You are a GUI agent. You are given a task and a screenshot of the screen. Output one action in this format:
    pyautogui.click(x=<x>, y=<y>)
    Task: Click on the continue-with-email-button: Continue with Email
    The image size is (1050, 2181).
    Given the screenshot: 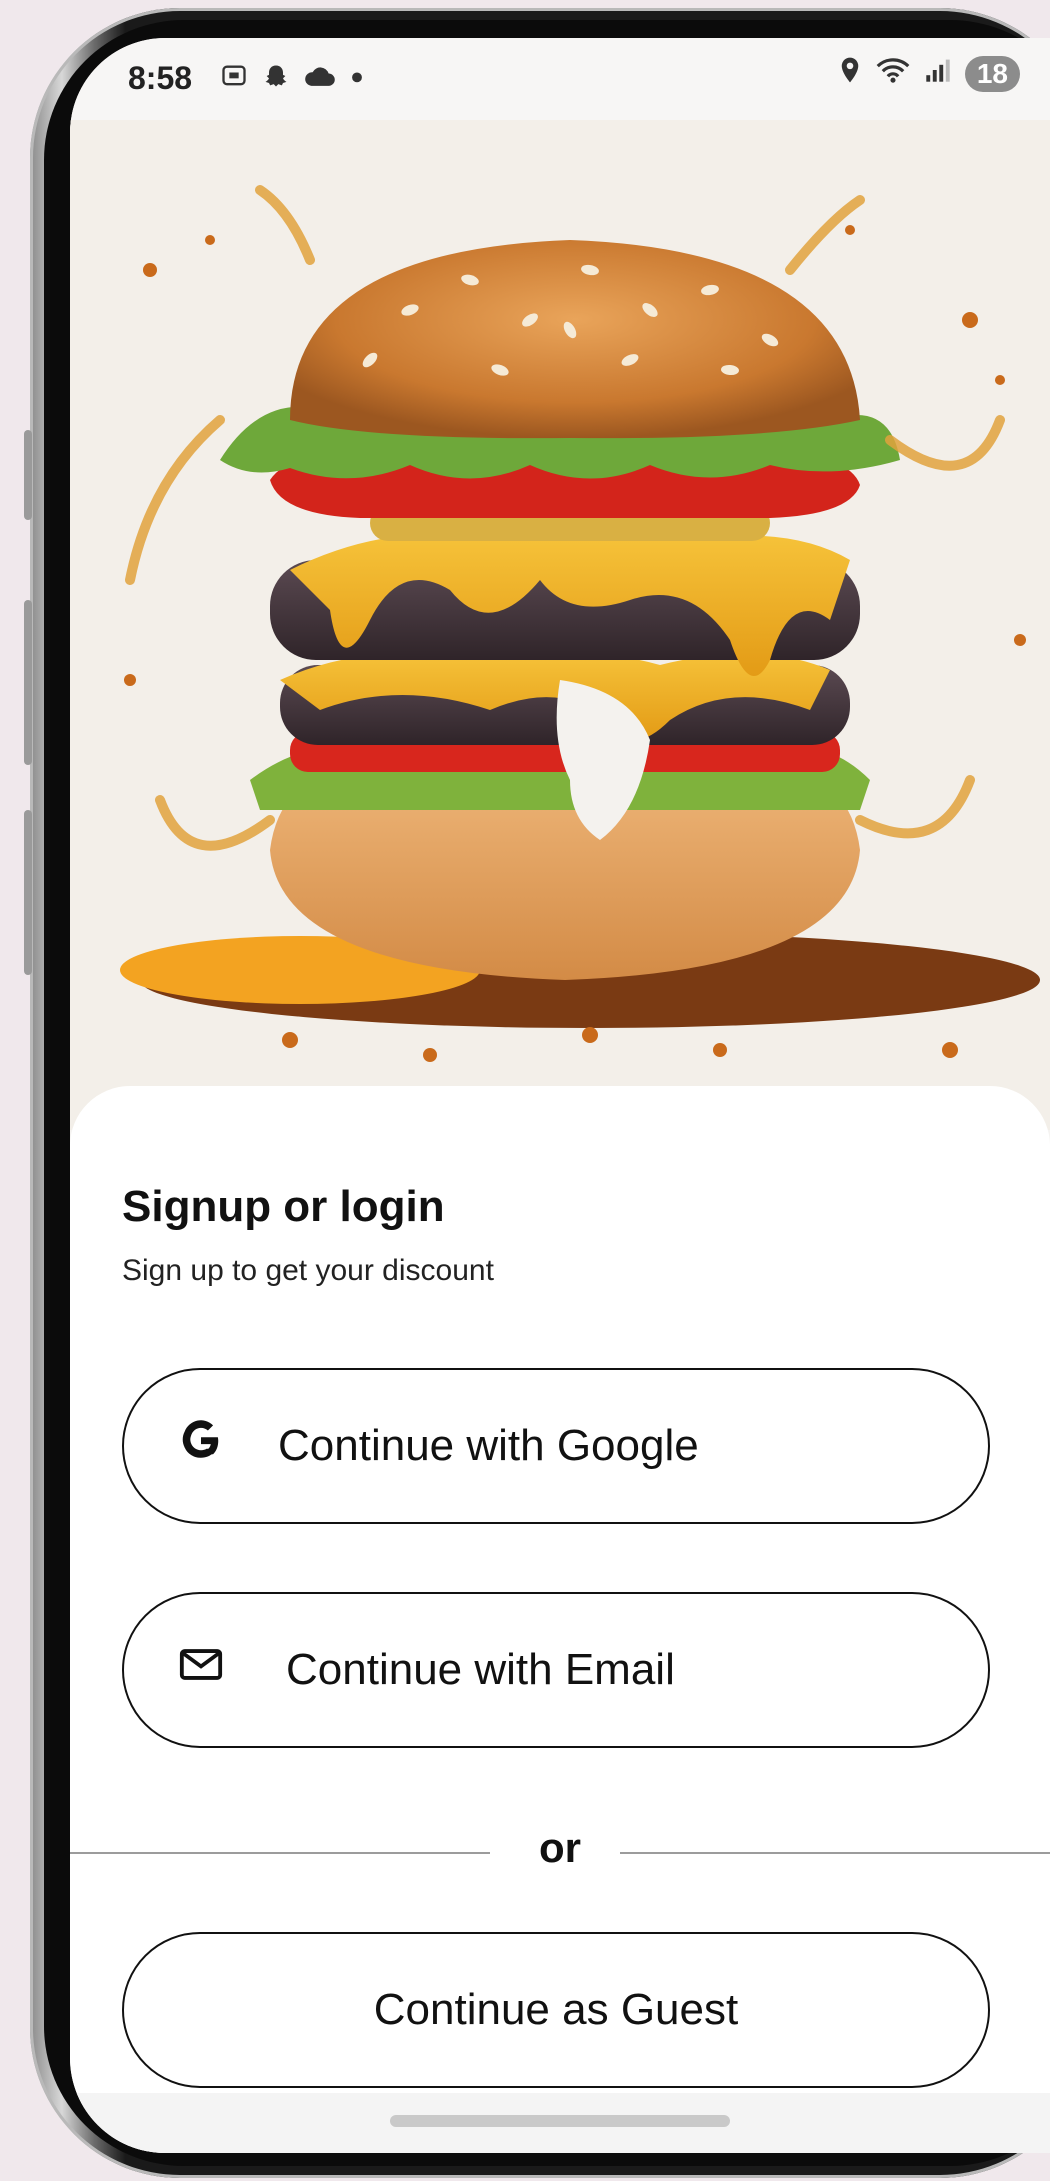 What is the action you would take?
    pyautogui.click(x=556, y=1670)
    